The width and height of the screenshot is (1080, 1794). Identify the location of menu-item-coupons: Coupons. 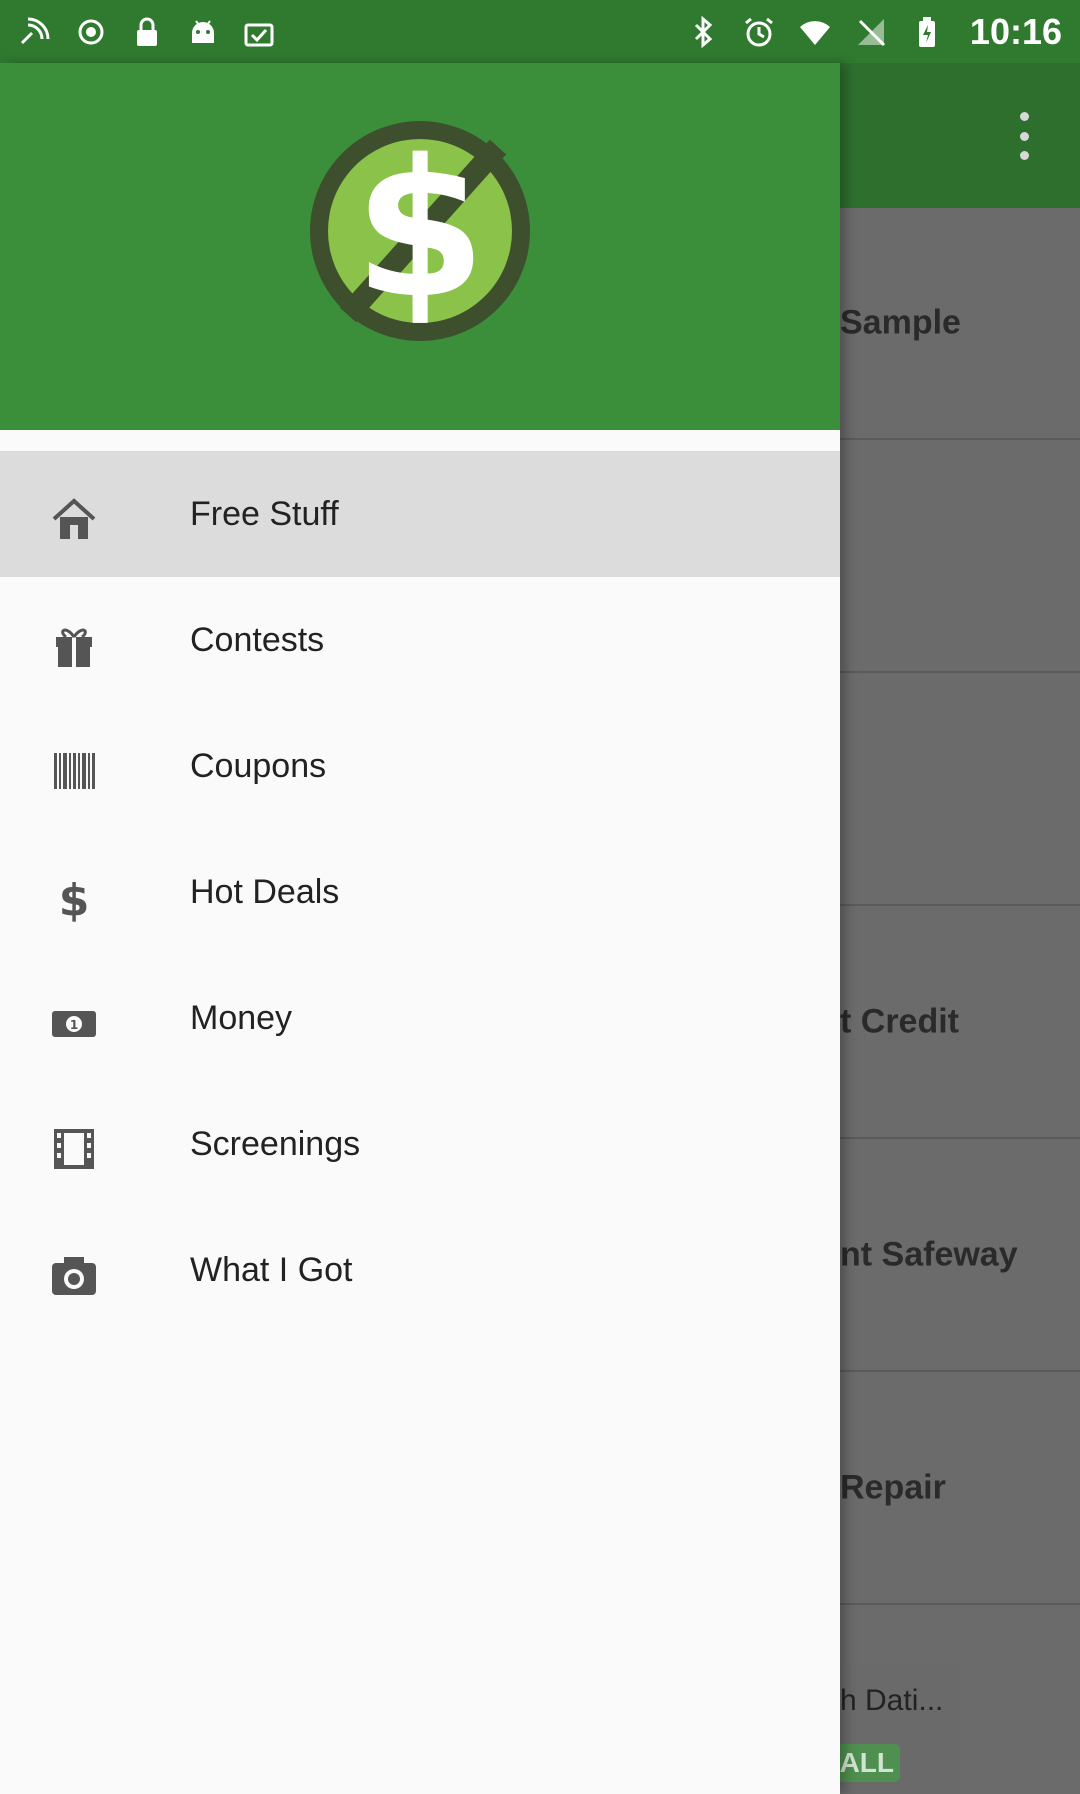
(420, 766).